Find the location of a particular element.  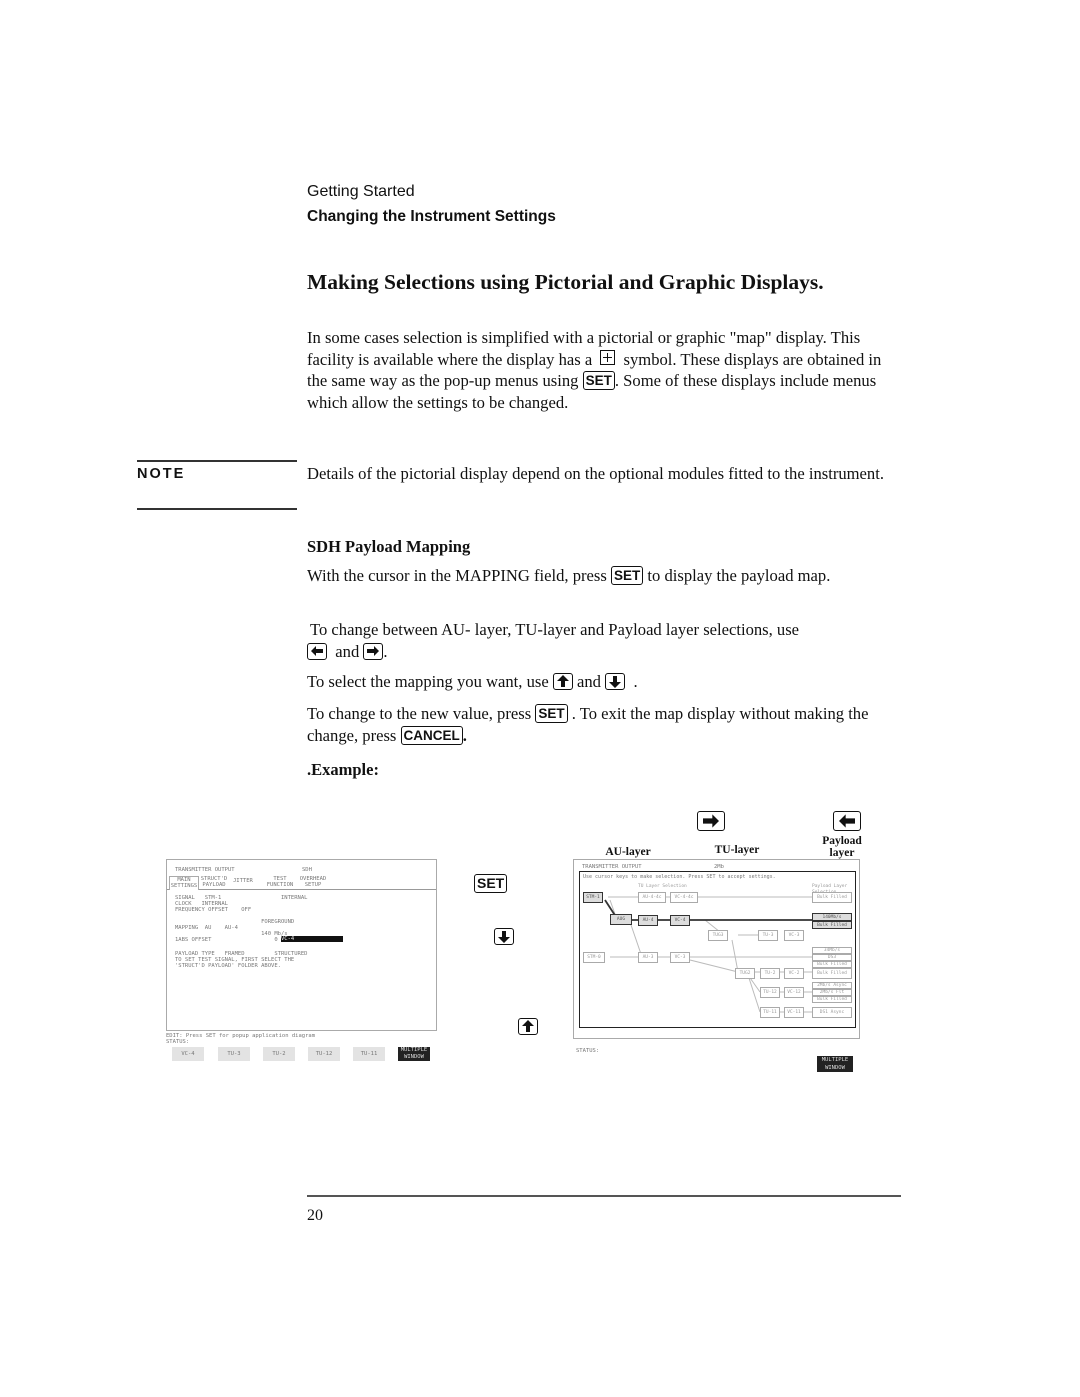

map-node-tug2: TUG2 is located at coordinates (745, 973).